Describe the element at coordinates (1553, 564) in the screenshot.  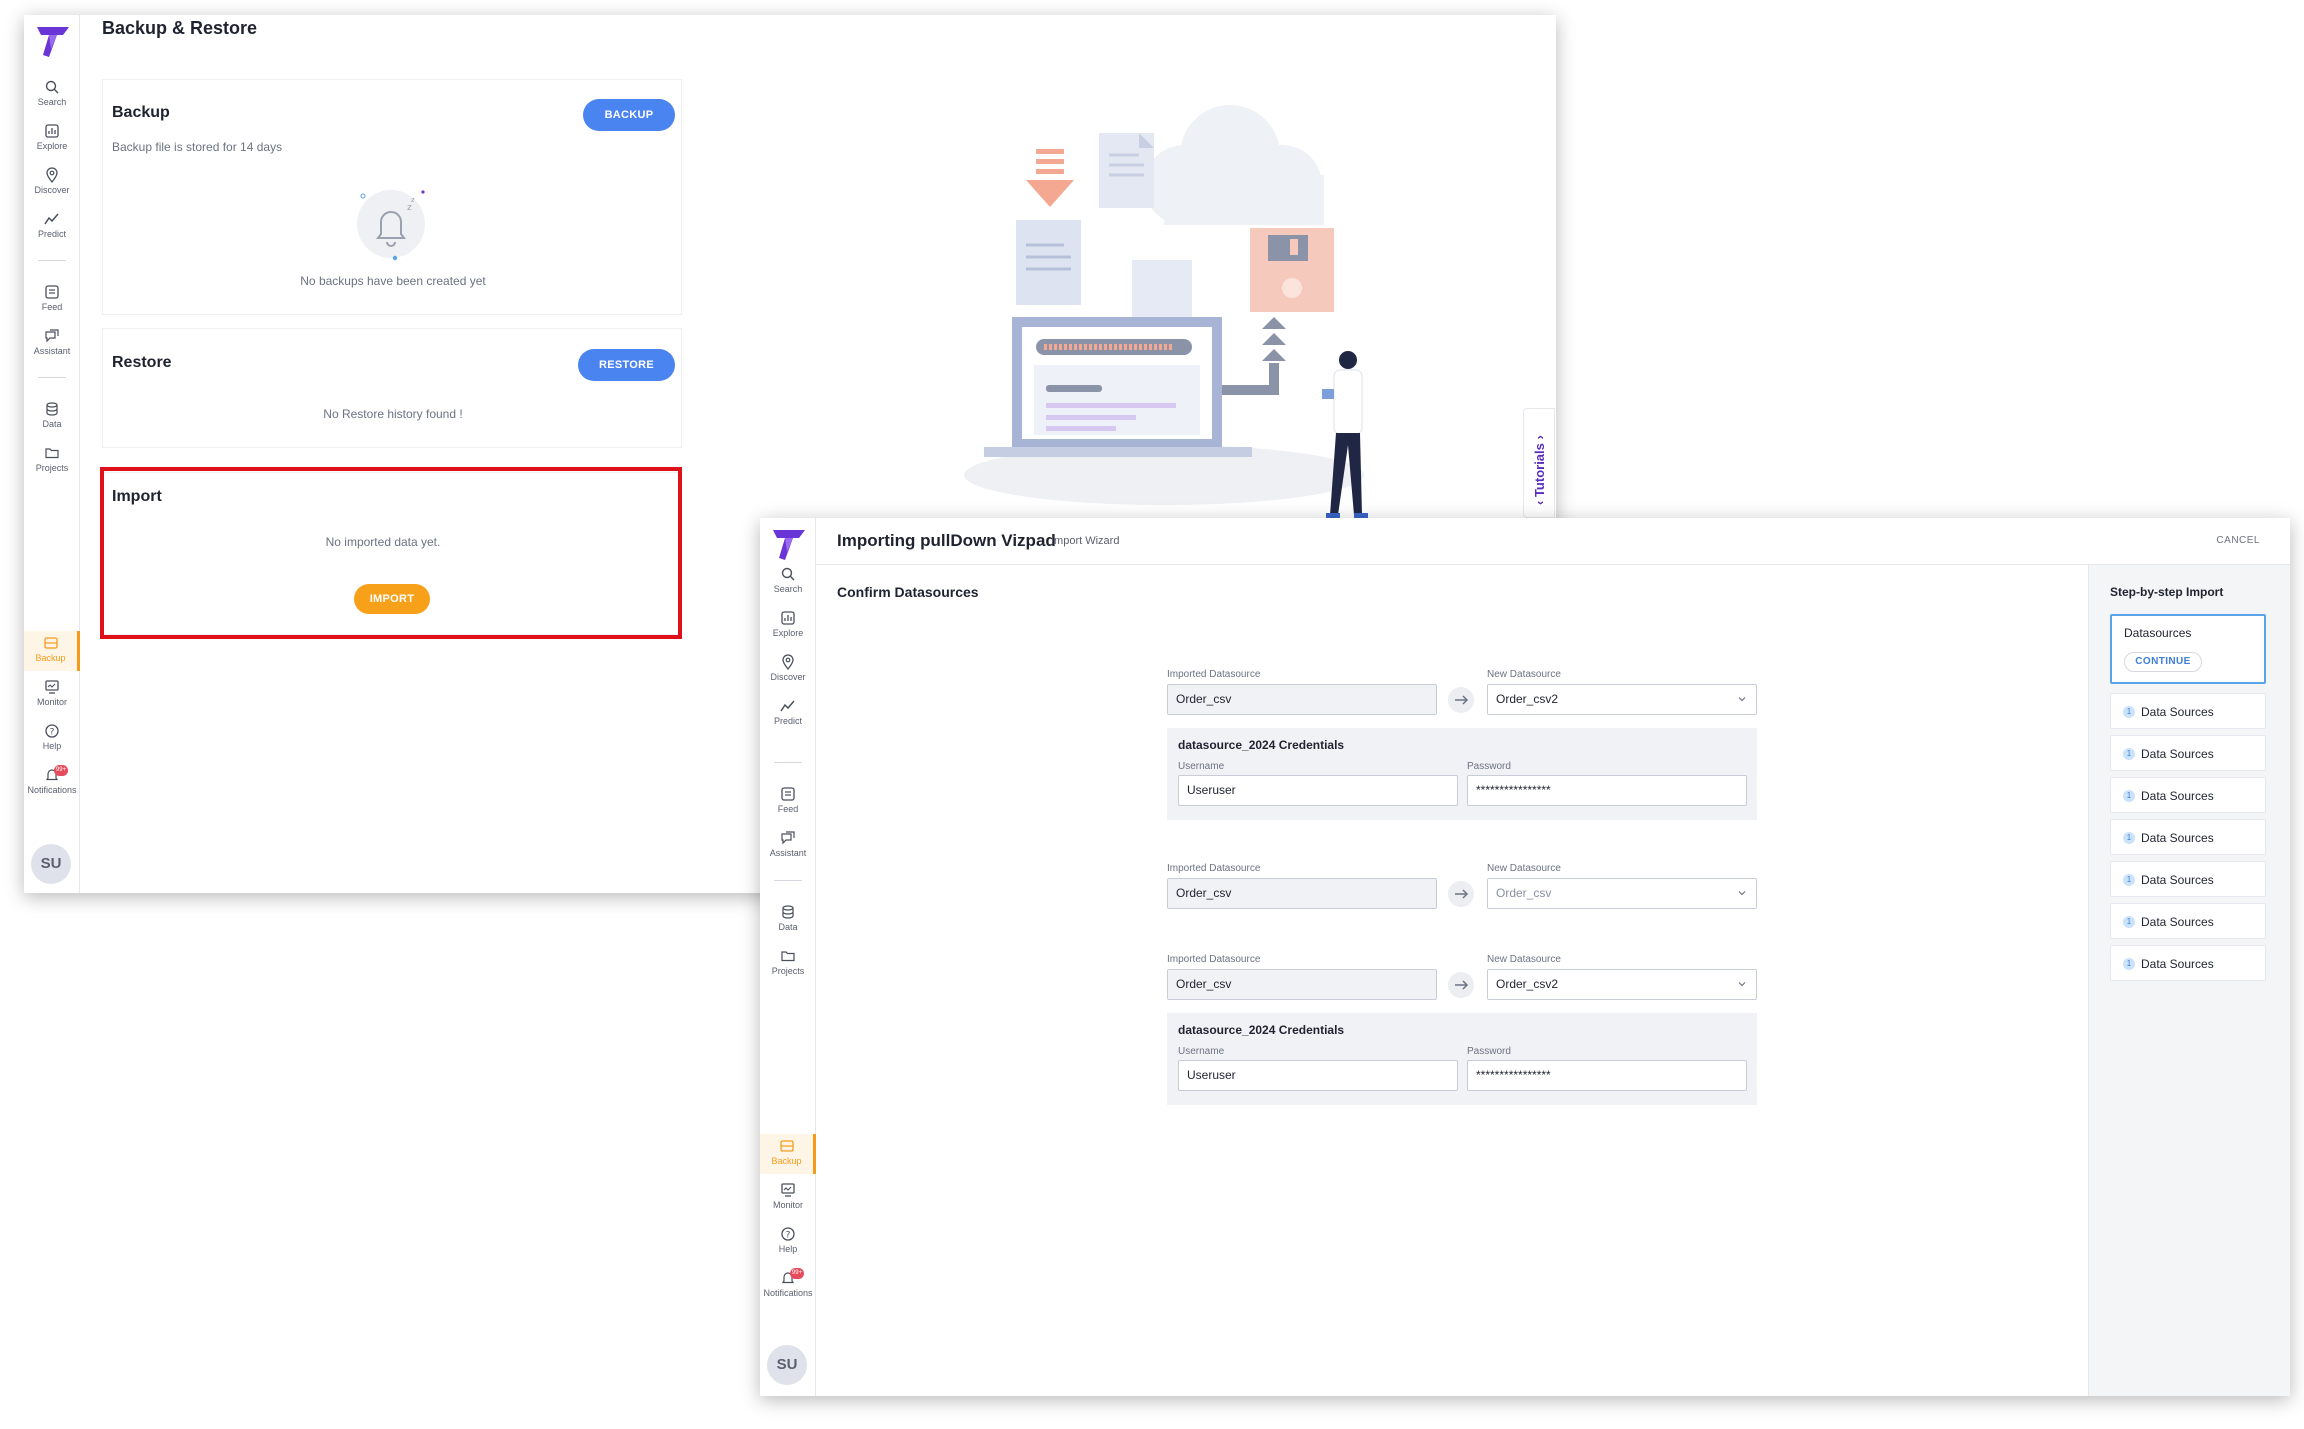
I see `header-divider` at that location.